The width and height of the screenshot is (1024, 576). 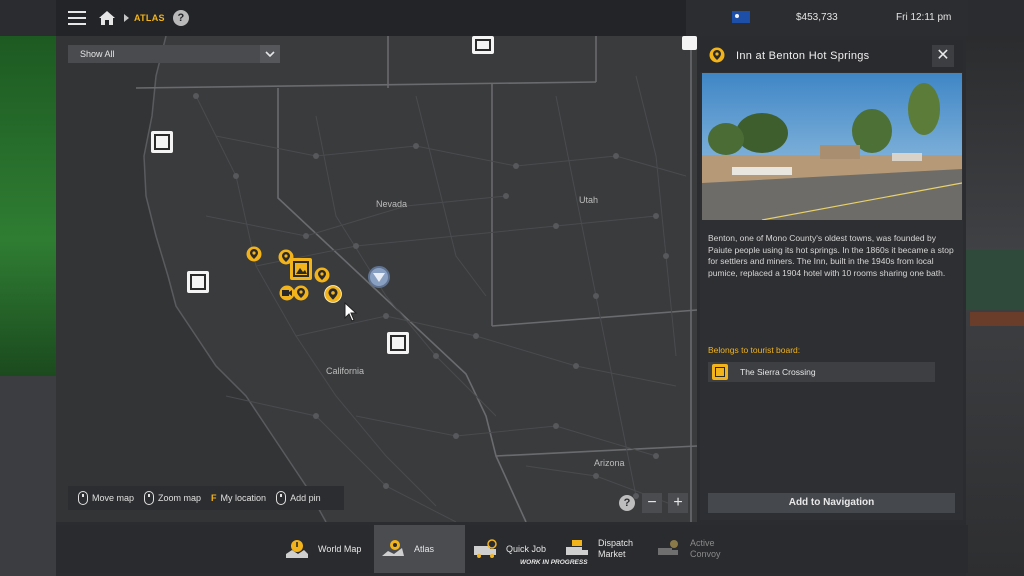 I want to click on mouse-cursor-icon, so click(x=351, y=312).